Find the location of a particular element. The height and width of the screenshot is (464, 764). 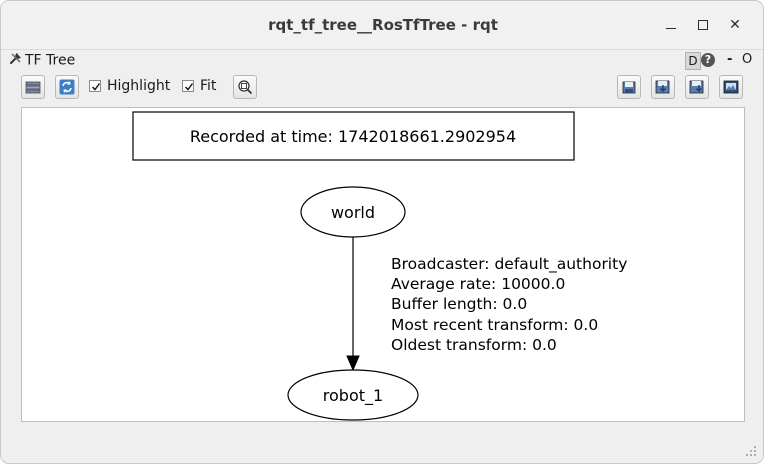

zoom-fit-icon is located at coordinates (245, 87).